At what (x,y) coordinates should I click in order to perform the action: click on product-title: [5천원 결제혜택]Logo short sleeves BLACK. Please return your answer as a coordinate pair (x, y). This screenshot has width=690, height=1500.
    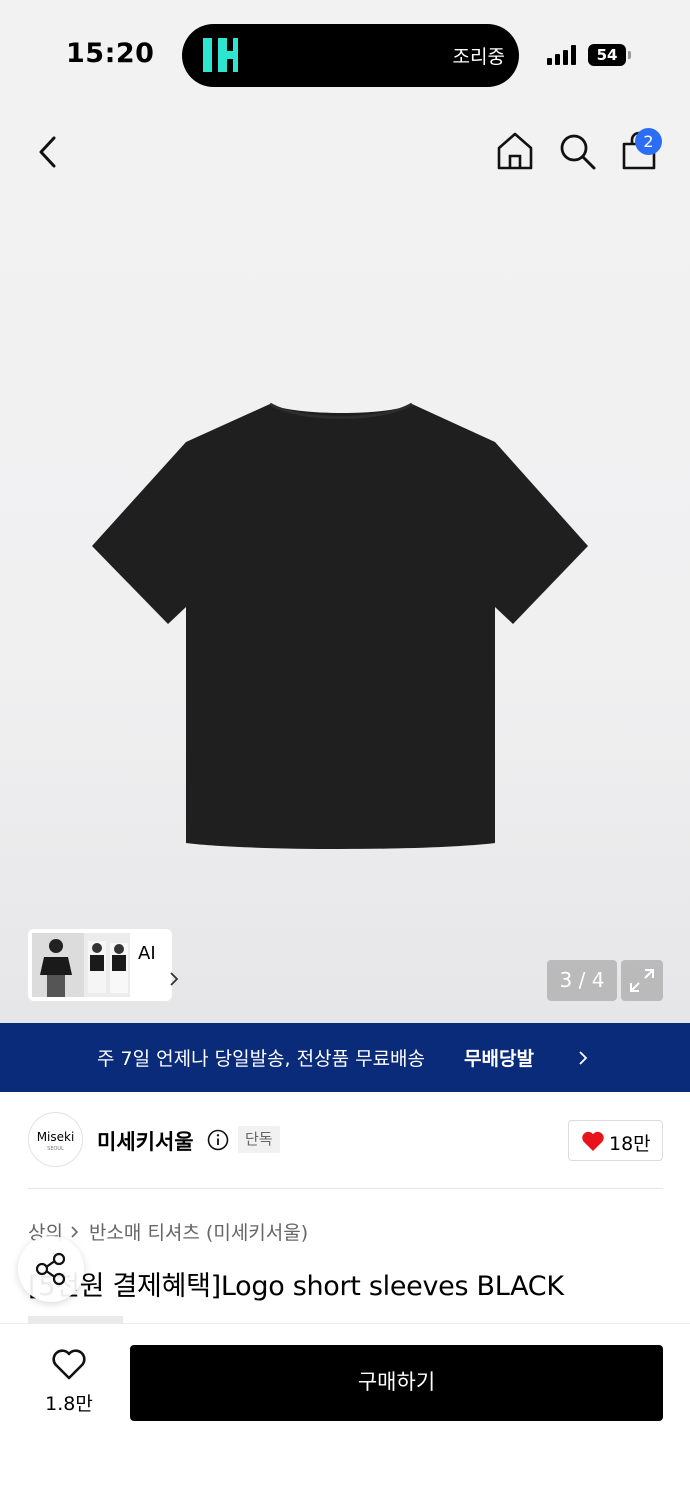
    Looking at the image, I should click on (296, 1286).